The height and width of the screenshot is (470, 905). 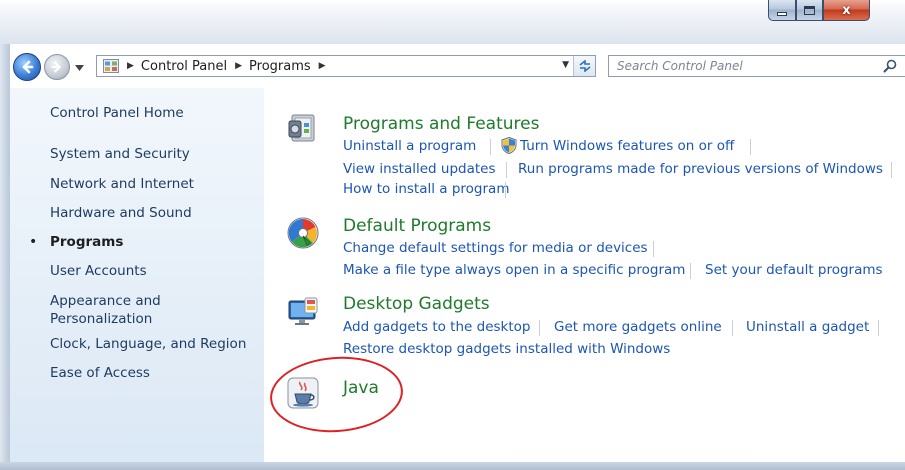 I want to click on control-panel-icon, so click(x=111, y=66).